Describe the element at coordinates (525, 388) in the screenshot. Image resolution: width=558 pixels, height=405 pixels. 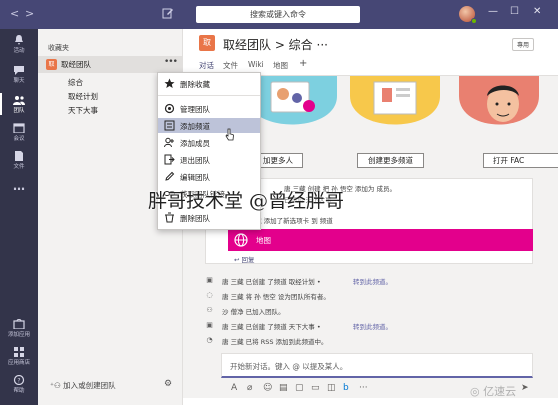
I see `send-icon: ➤` at that location.